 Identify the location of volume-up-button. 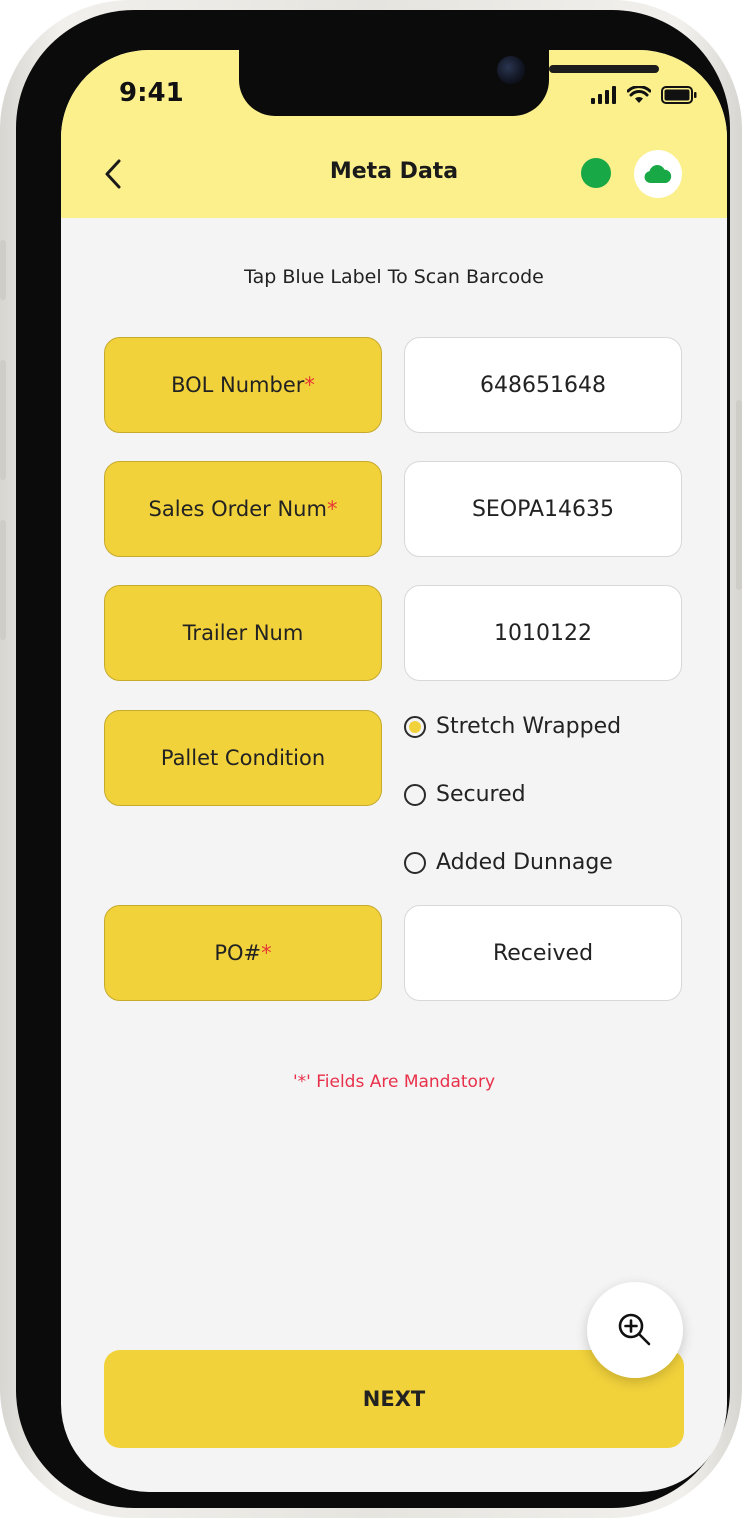
(3, 420).